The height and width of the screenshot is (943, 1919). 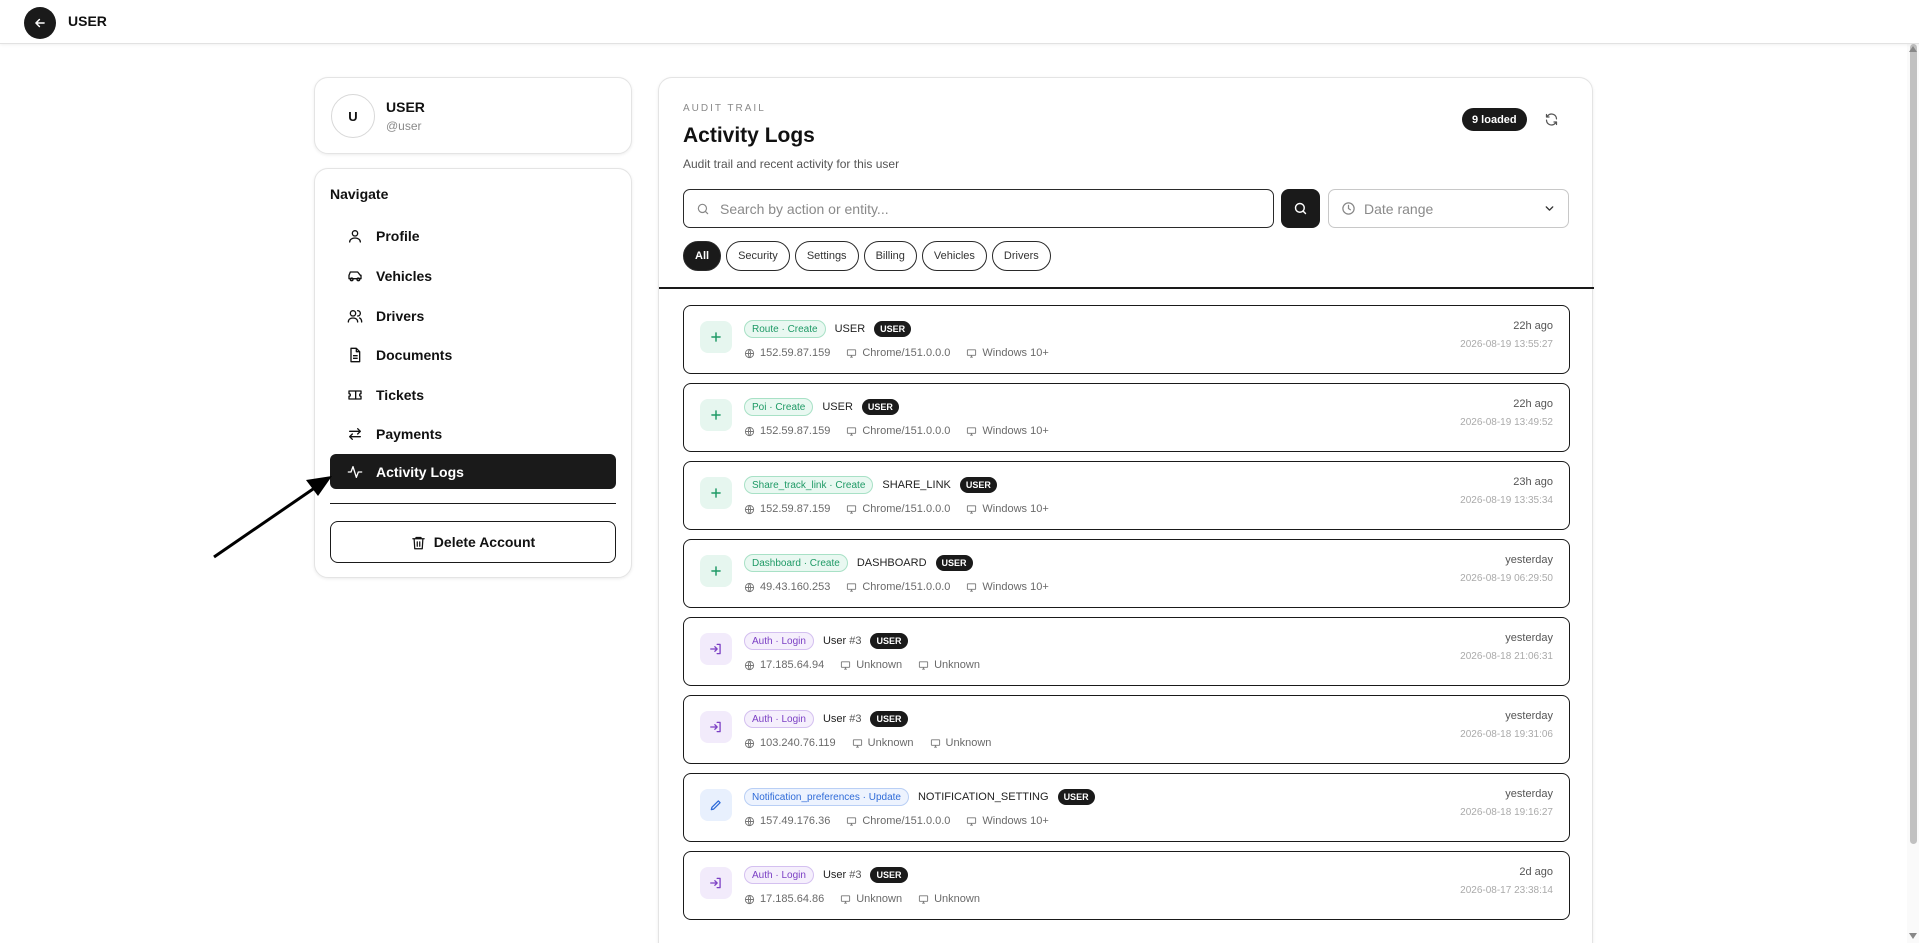 What do you see at coordinates (1506, 656) in the screenshot?
I see `timestamp: 2026-08-18 21:06:31` at bounding box center [1506, 656].